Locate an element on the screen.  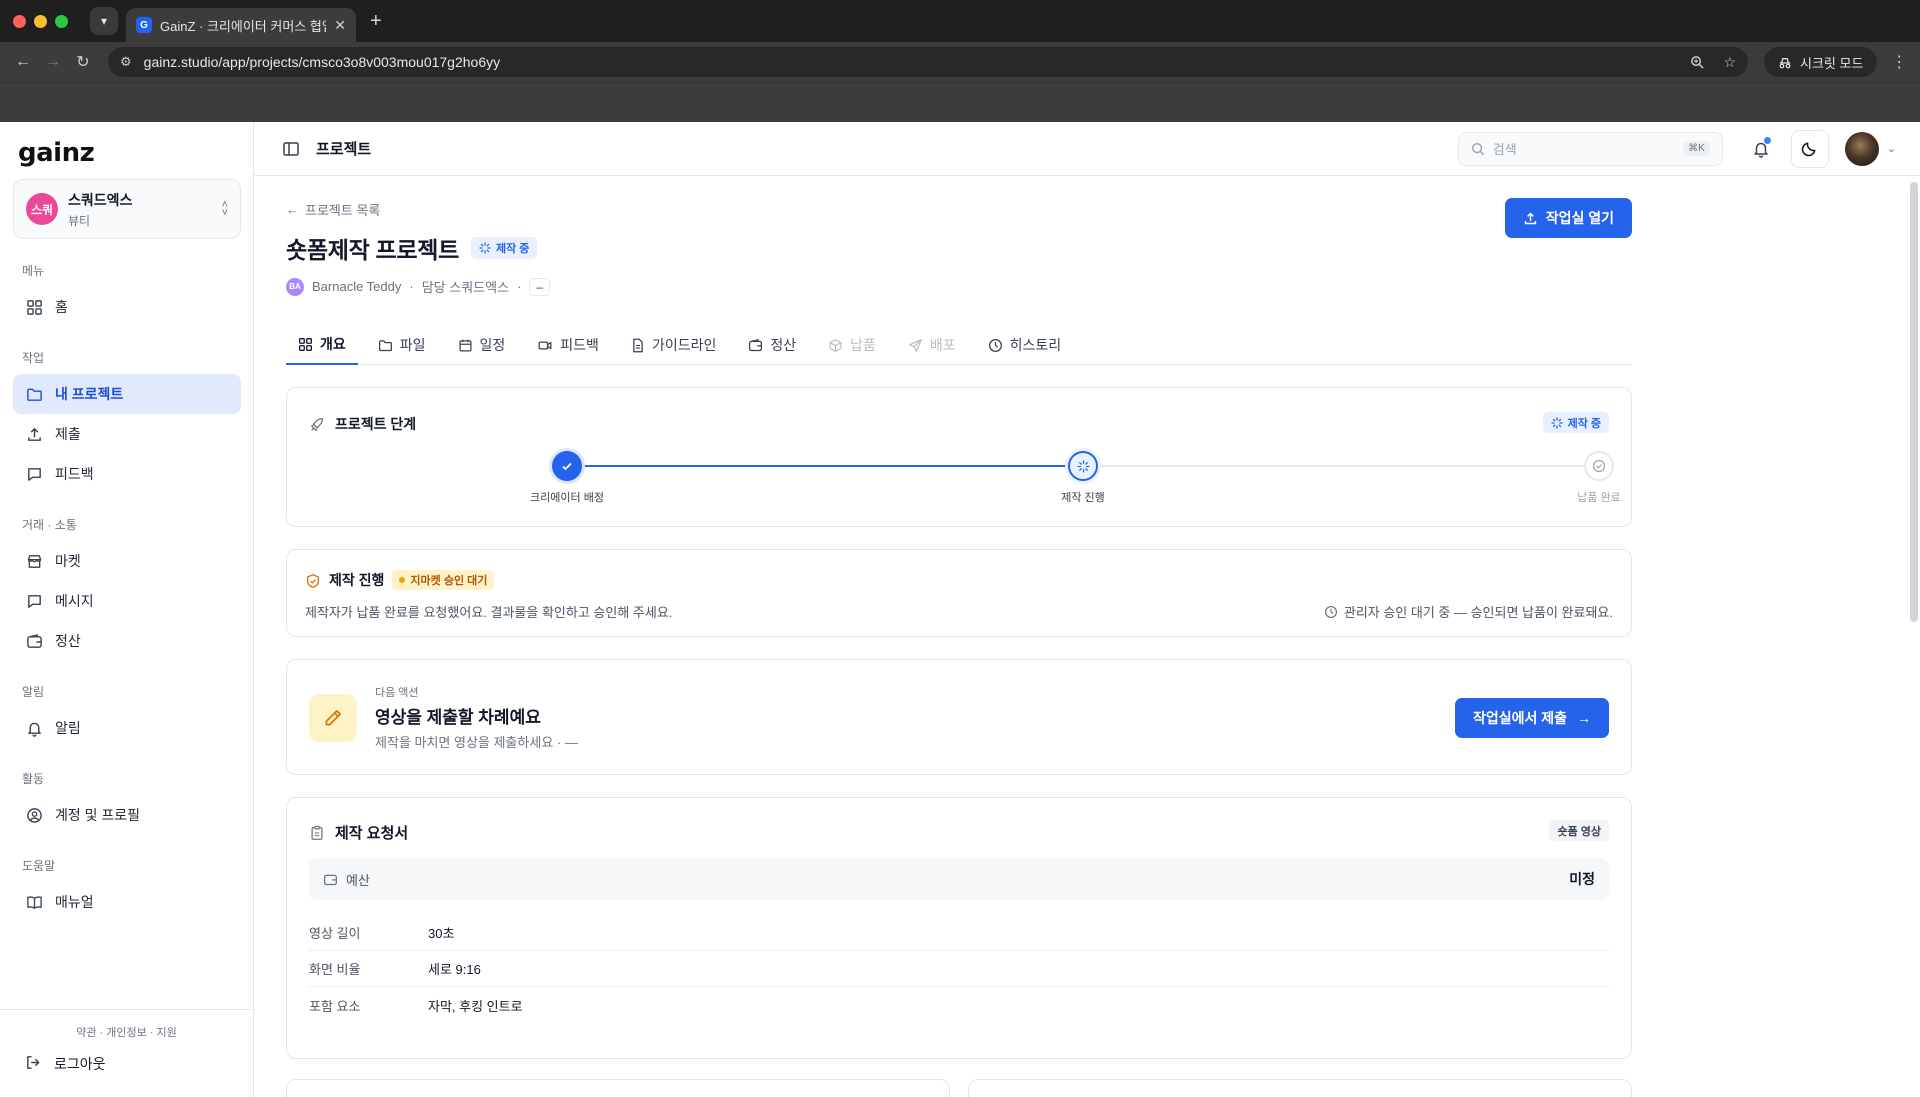
workspace-switcher: 스쿼 스쿼드엑스 뷰티 ˄ ˅ is located at coordinates (127, 209).